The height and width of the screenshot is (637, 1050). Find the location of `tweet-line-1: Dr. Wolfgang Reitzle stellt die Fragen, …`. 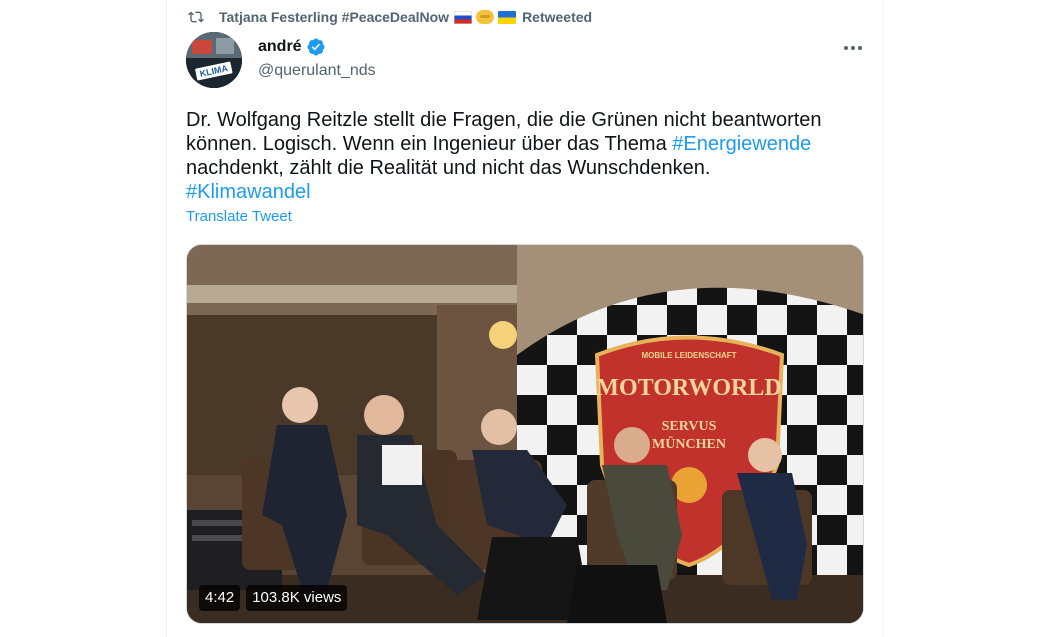

tweet-line-1: Dr. Wolfgang Reitzle stellt die Fragen, … is located at coordinates (504, 120).